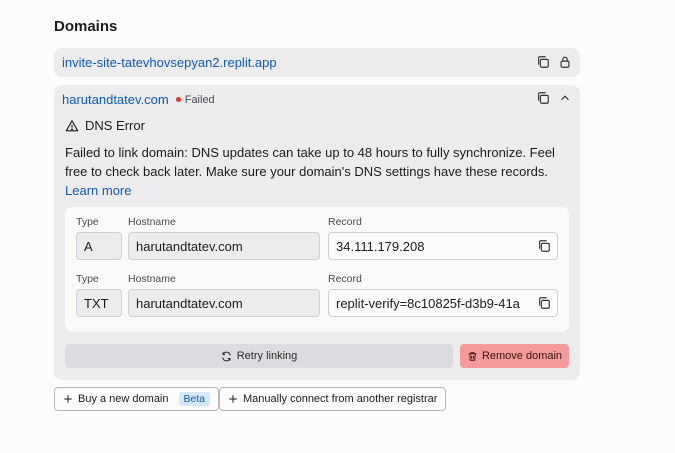 The image size is (675, 453). I want to click on beta-badge: Beta, so click(194, 399).